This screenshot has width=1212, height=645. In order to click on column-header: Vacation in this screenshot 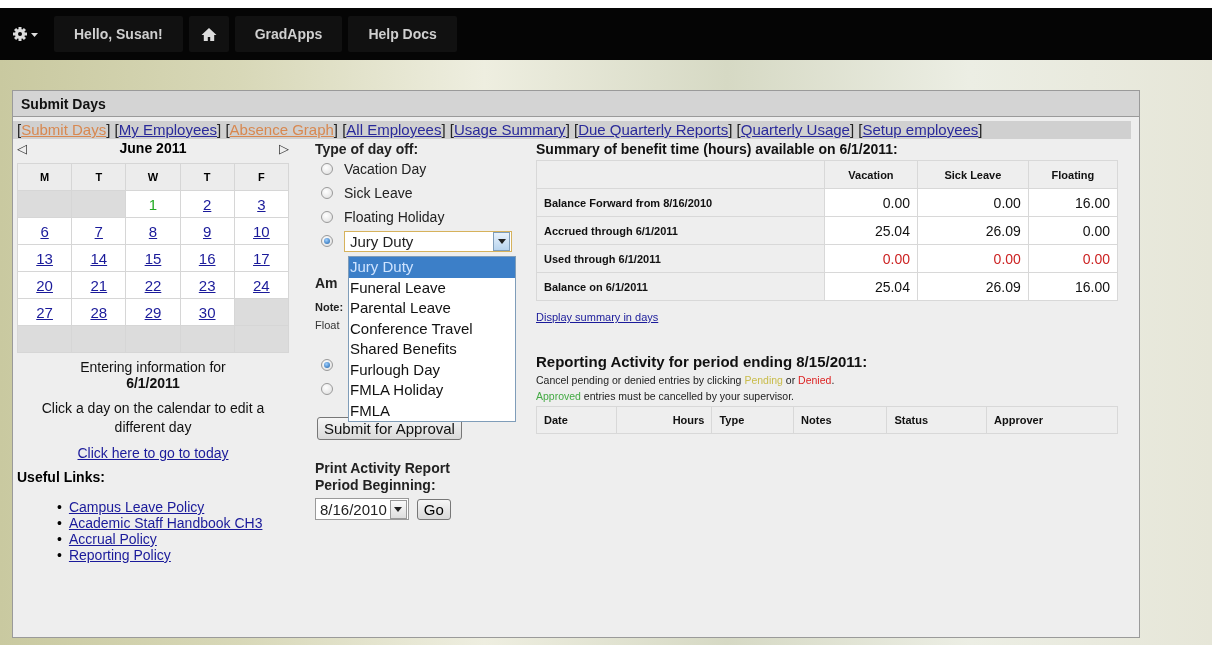, I will do `click(871, 174)`.